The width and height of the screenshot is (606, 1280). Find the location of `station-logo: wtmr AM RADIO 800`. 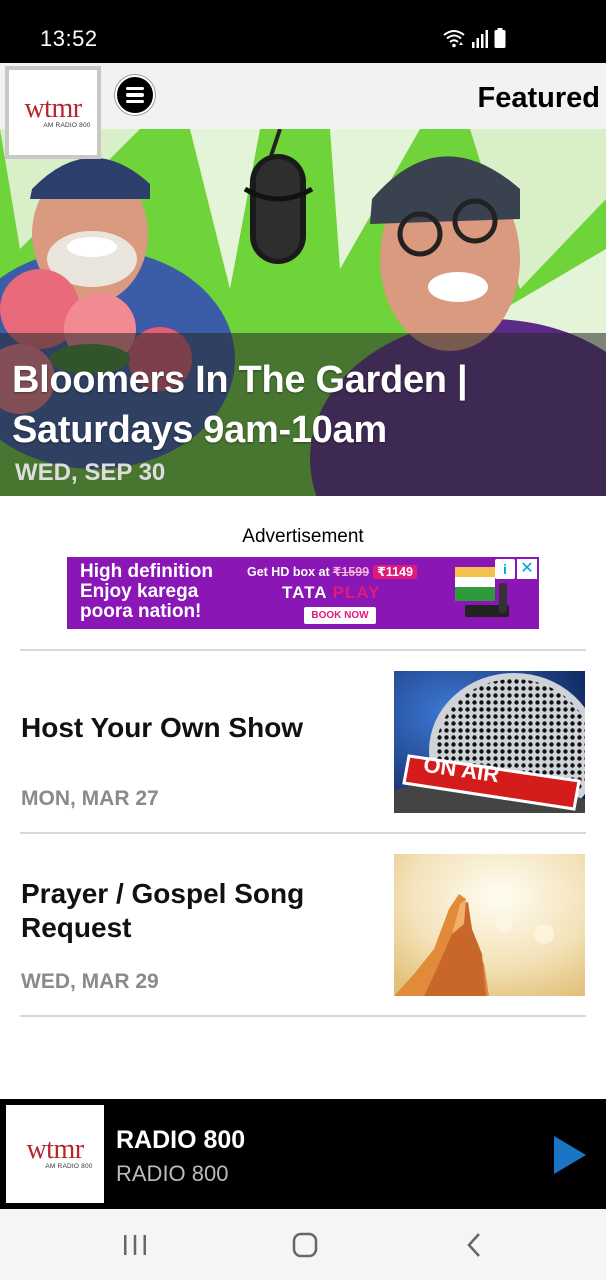

station-logo: wtmr AM RADIO 800 is located at coordinates (53, 112).